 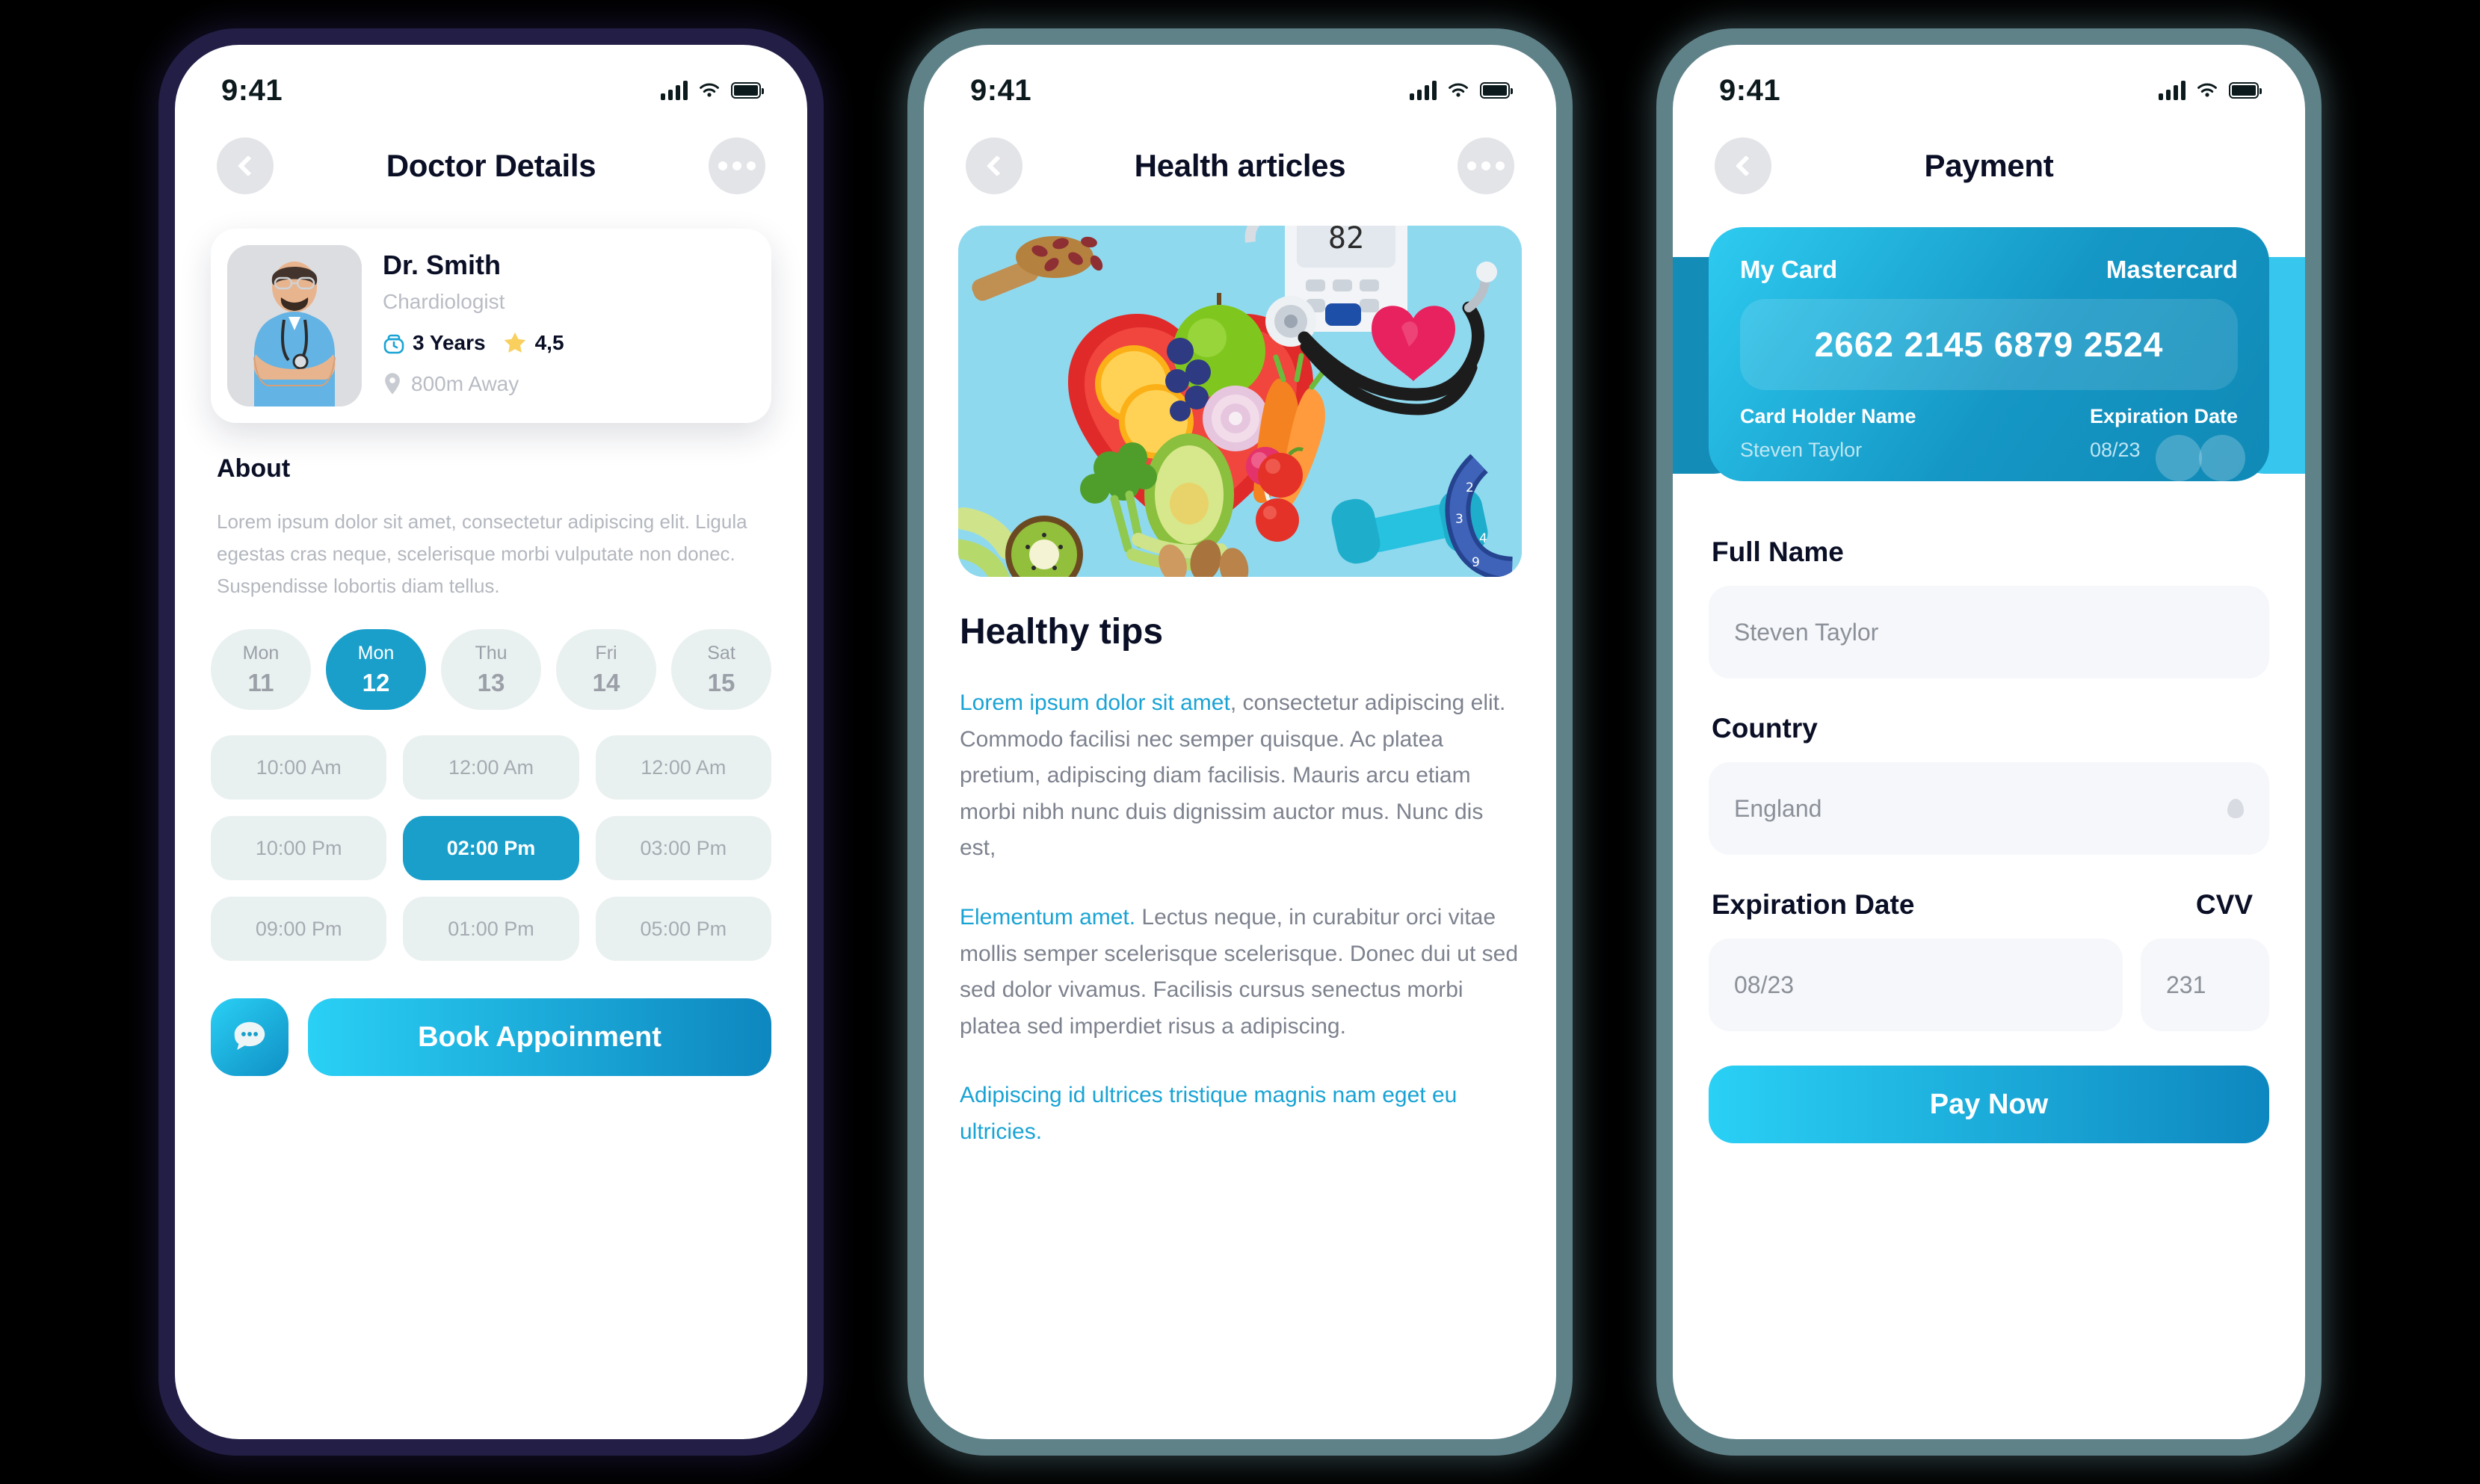 What do you see at coordinates (1470, 488) in the screenshot?
I see `svg-text: 2` at bounding box center [1470, 488].